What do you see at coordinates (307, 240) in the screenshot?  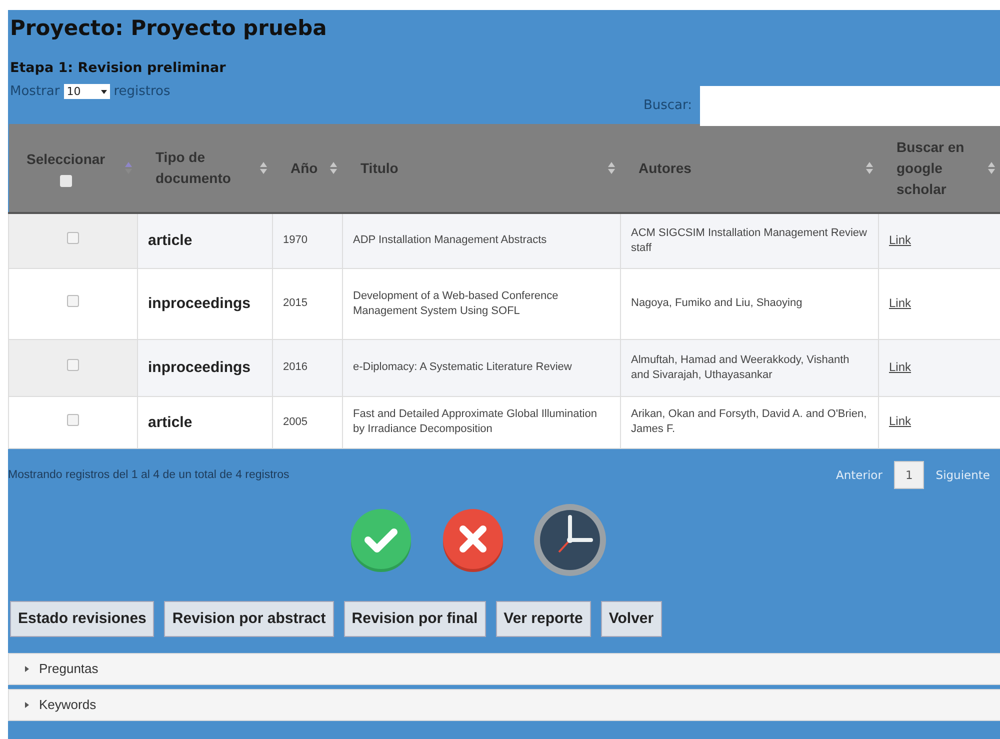 I see `table-cell: 1970` at bounding box center [307, 240].